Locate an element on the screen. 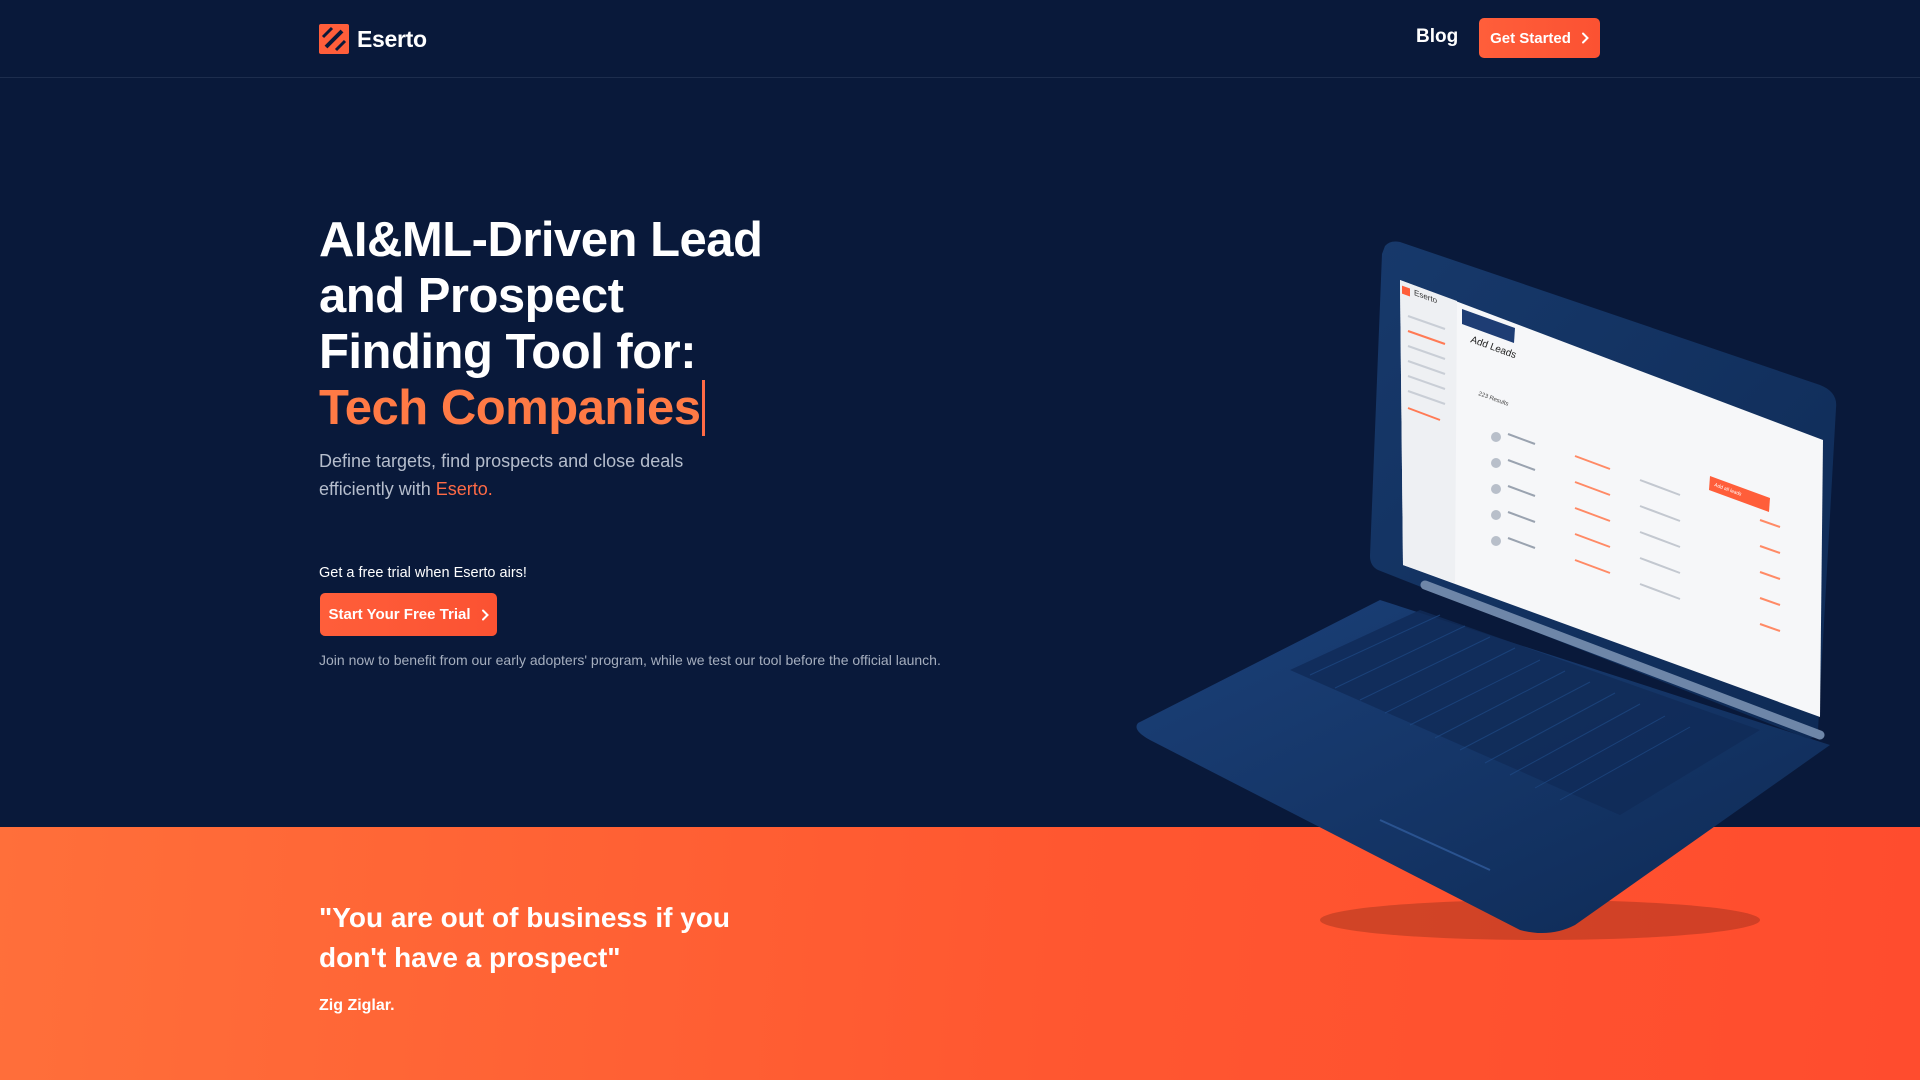 This screenshot has width=1920, height=1080. brand-logo: Eserto is located at coordinates (373, 39).